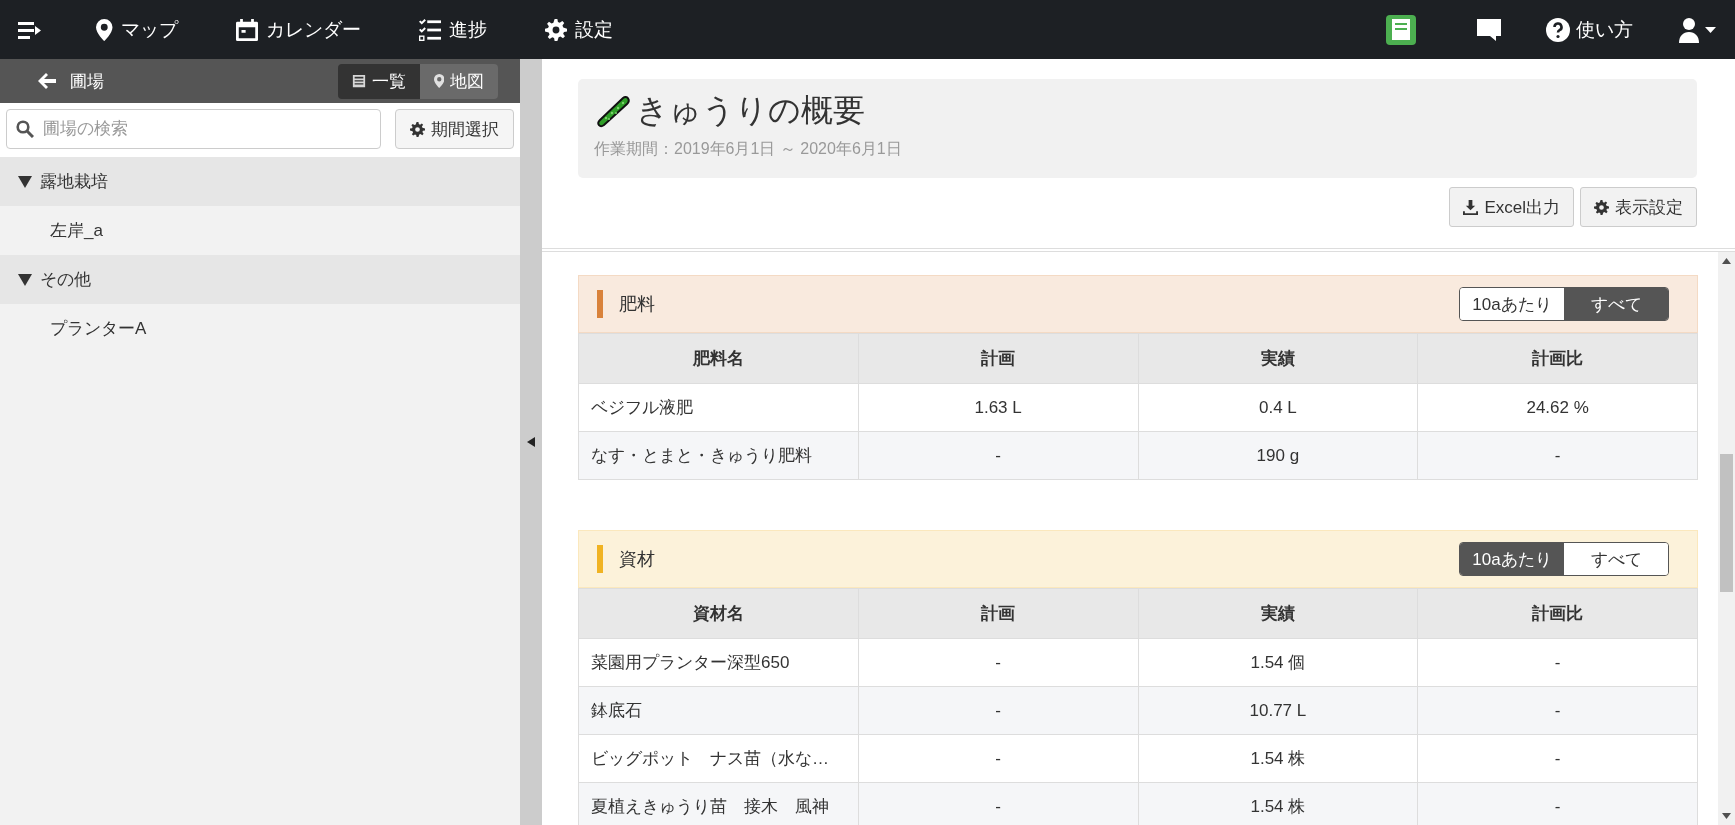  What do you see at coordinates (378, 81) in the screenshot?
I see `view-tab: 一覧` at bounding box center [378, 81].